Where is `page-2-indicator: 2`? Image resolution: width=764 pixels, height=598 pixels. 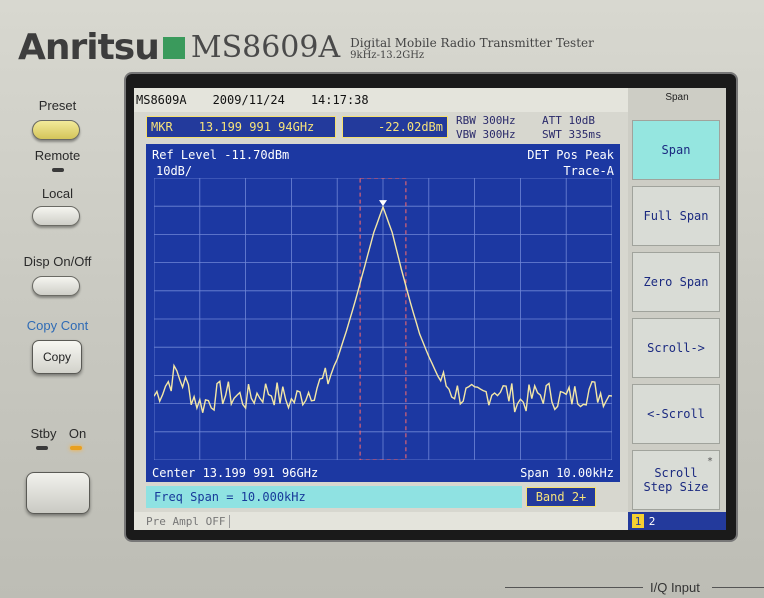 page-2-indicator: 2 is located at coordinates (652, 521).